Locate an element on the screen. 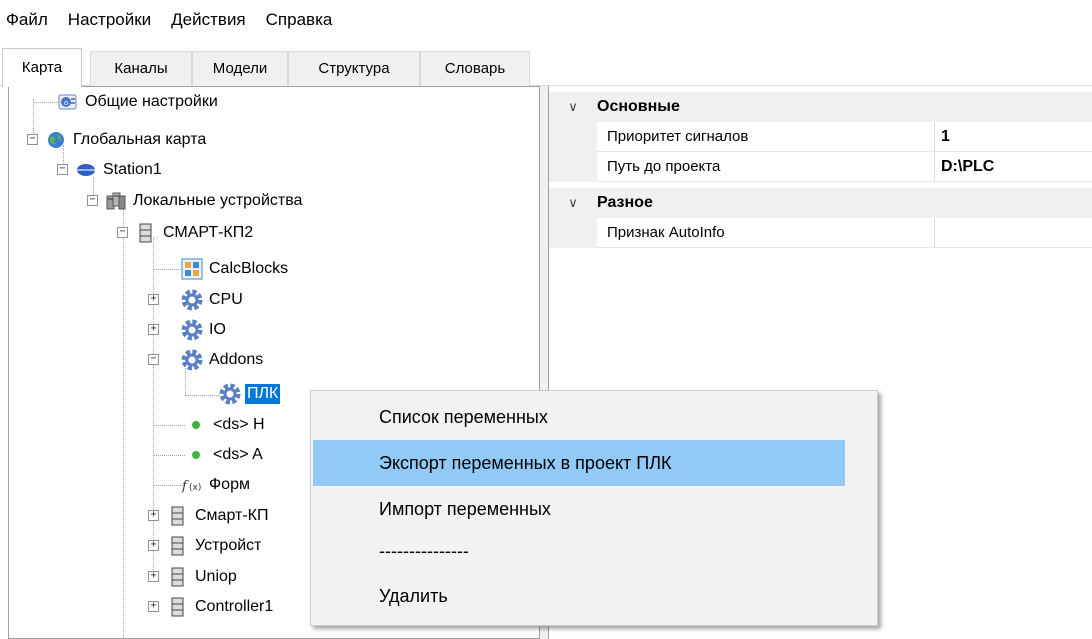 This screenshot has height=639, width=1092. tree-node-calcblocks: CalcBlocks is located at coordinates (235, 269).